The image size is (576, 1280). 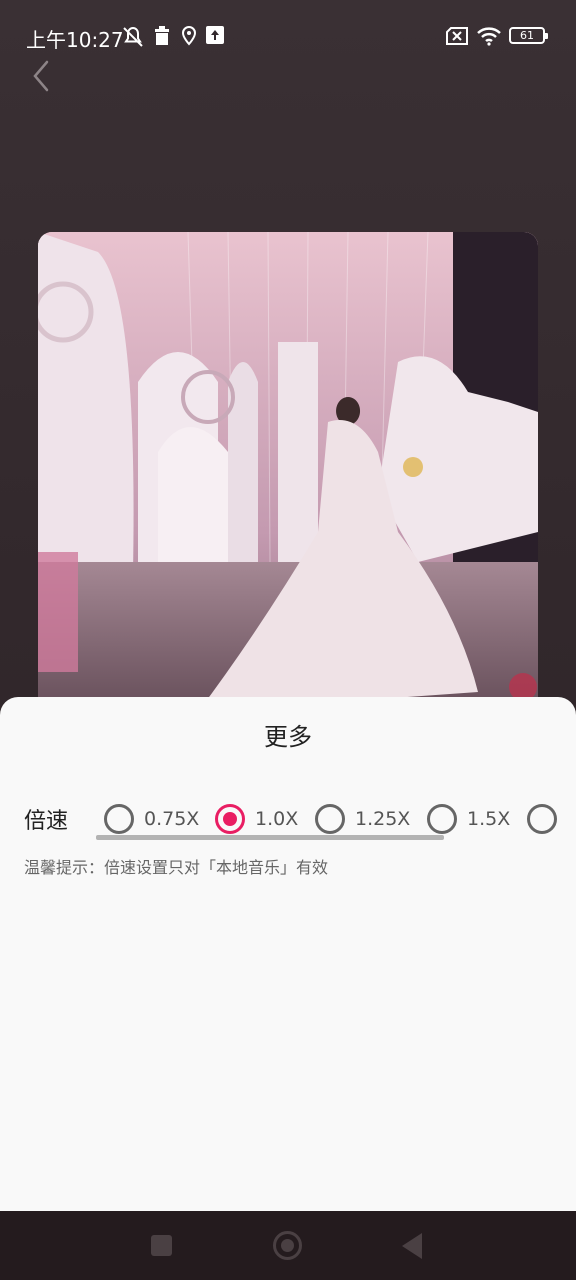 I want to click on option-label: 1.5X, so click(x=489, y=819).